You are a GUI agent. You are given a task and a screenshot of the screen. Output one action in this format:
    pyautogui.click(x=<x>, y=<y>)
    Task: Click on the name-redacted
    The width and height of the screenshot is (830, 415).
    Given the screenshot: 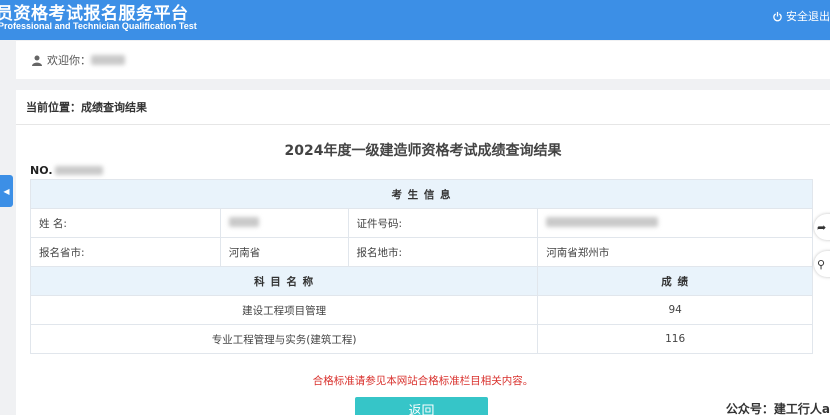 What is the action you would take?
    pyautogui.click(x=243, y=221)
    